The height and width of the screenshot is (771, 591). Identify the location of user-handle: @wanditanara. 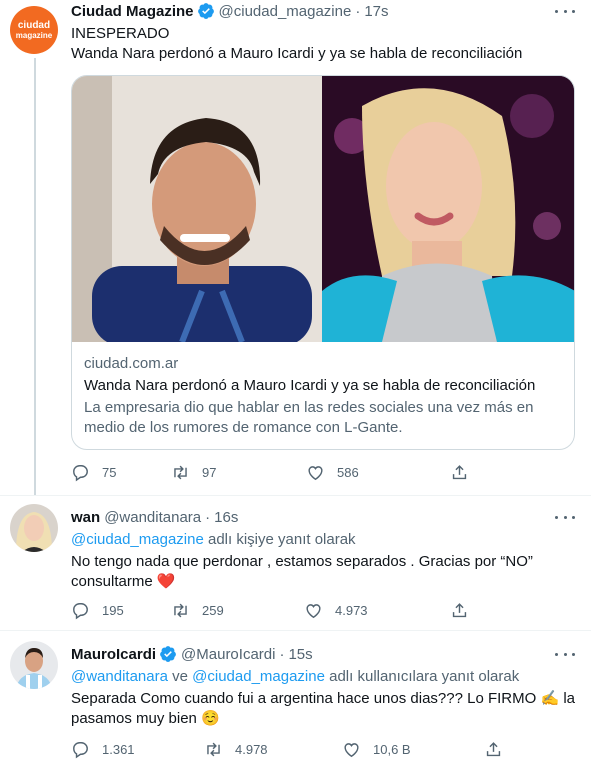
(152, 517).